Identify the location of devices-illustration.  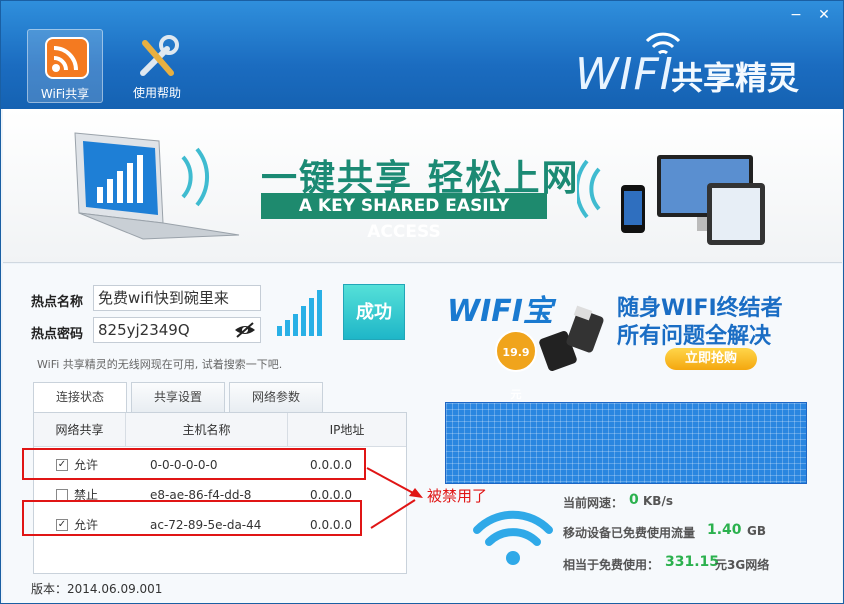
(671, 200).